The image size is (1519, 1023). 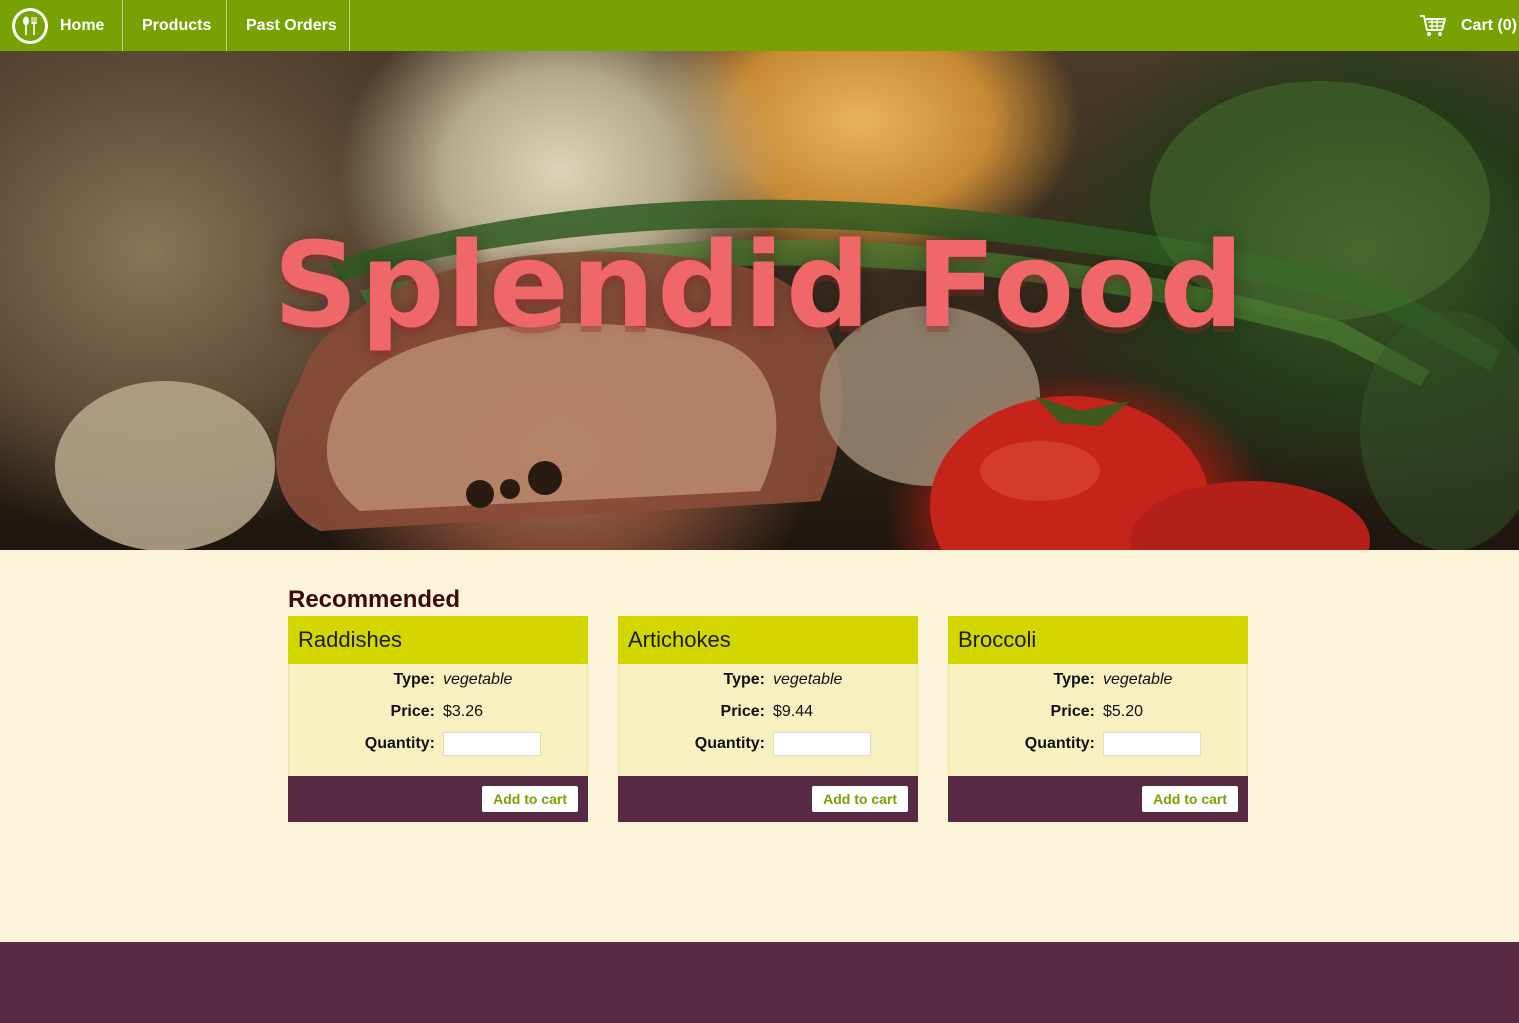 I want to click on fork-and-spoon-icon, so click(x=30, y=26).